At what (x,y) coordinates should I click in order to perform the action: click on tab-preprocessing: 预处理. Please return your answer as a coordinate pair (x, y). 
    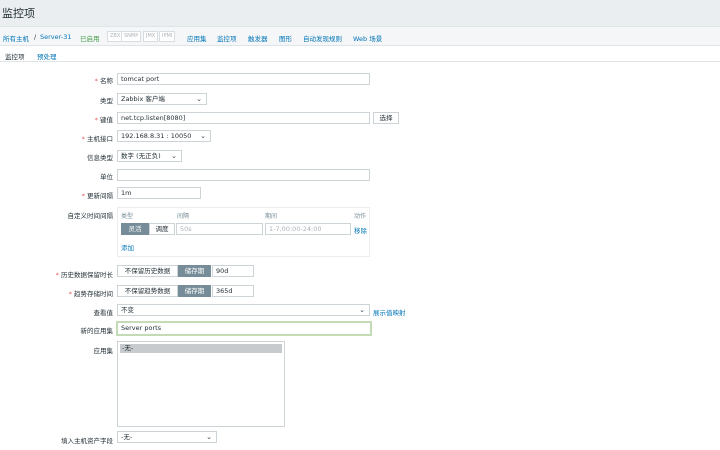
    Looking at the image, I should click on (47, 56).